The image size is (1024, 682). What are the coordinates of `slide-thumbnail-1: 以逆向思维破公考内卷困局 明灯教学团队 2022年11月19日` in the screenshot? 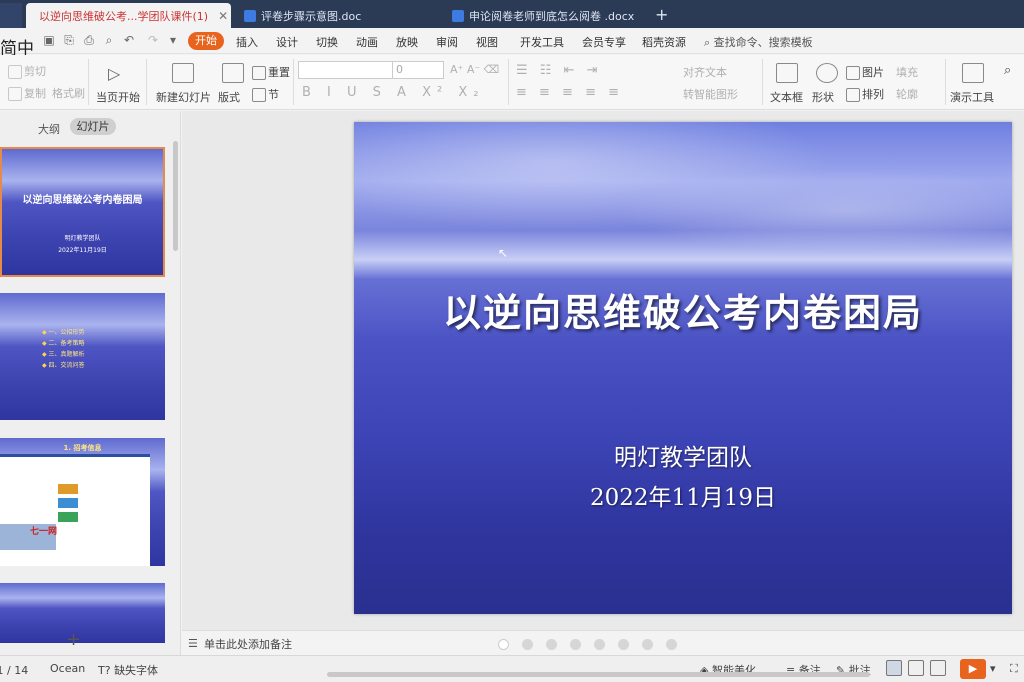 It's located at (82, 212).